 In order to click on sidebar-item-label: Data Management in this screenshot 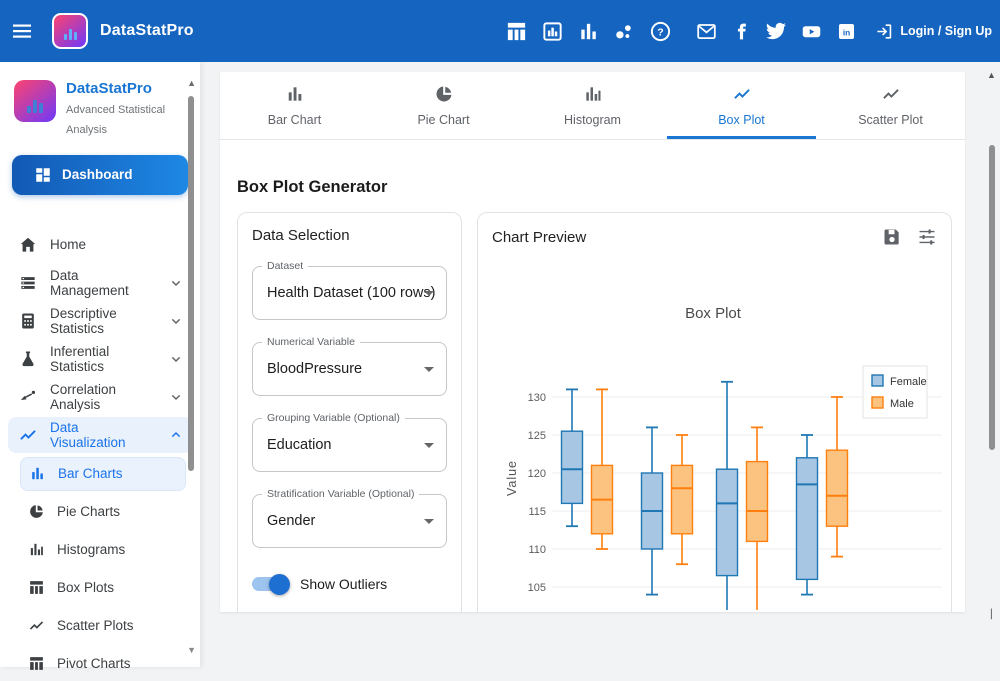, I will do `click(89, 282)`.